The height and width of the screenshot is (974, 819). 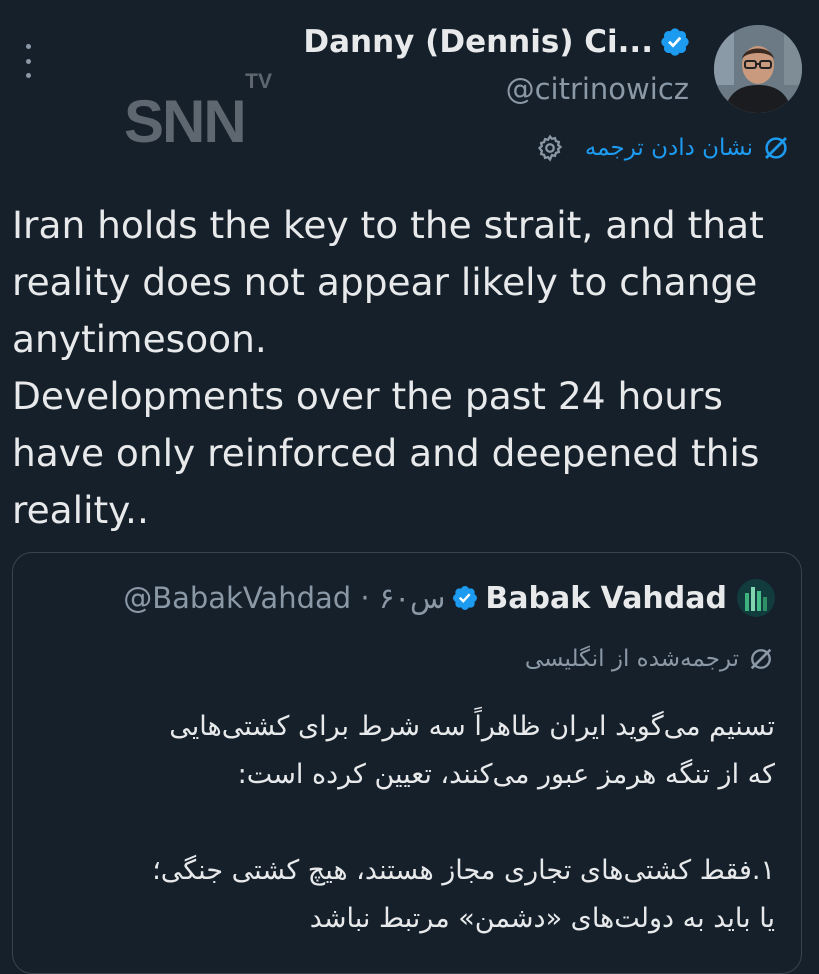 What do you see at coordinates (185, 121) in the screenshot?
I see `watermark-snn-text: SNN` at bounding box center [185, 121].